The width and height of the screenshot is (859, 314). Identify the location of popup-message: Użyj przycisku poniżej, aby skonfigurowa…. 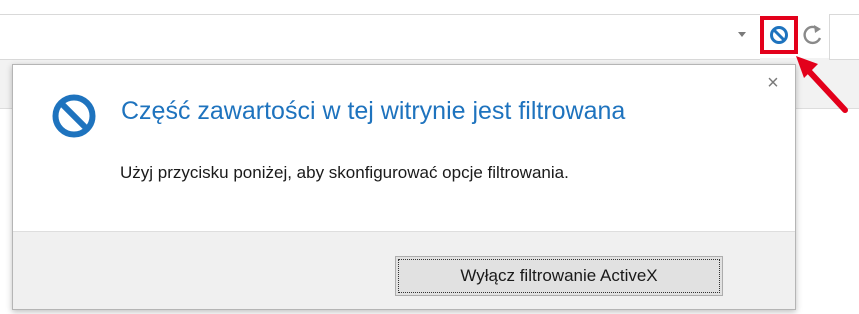
(344, 172).